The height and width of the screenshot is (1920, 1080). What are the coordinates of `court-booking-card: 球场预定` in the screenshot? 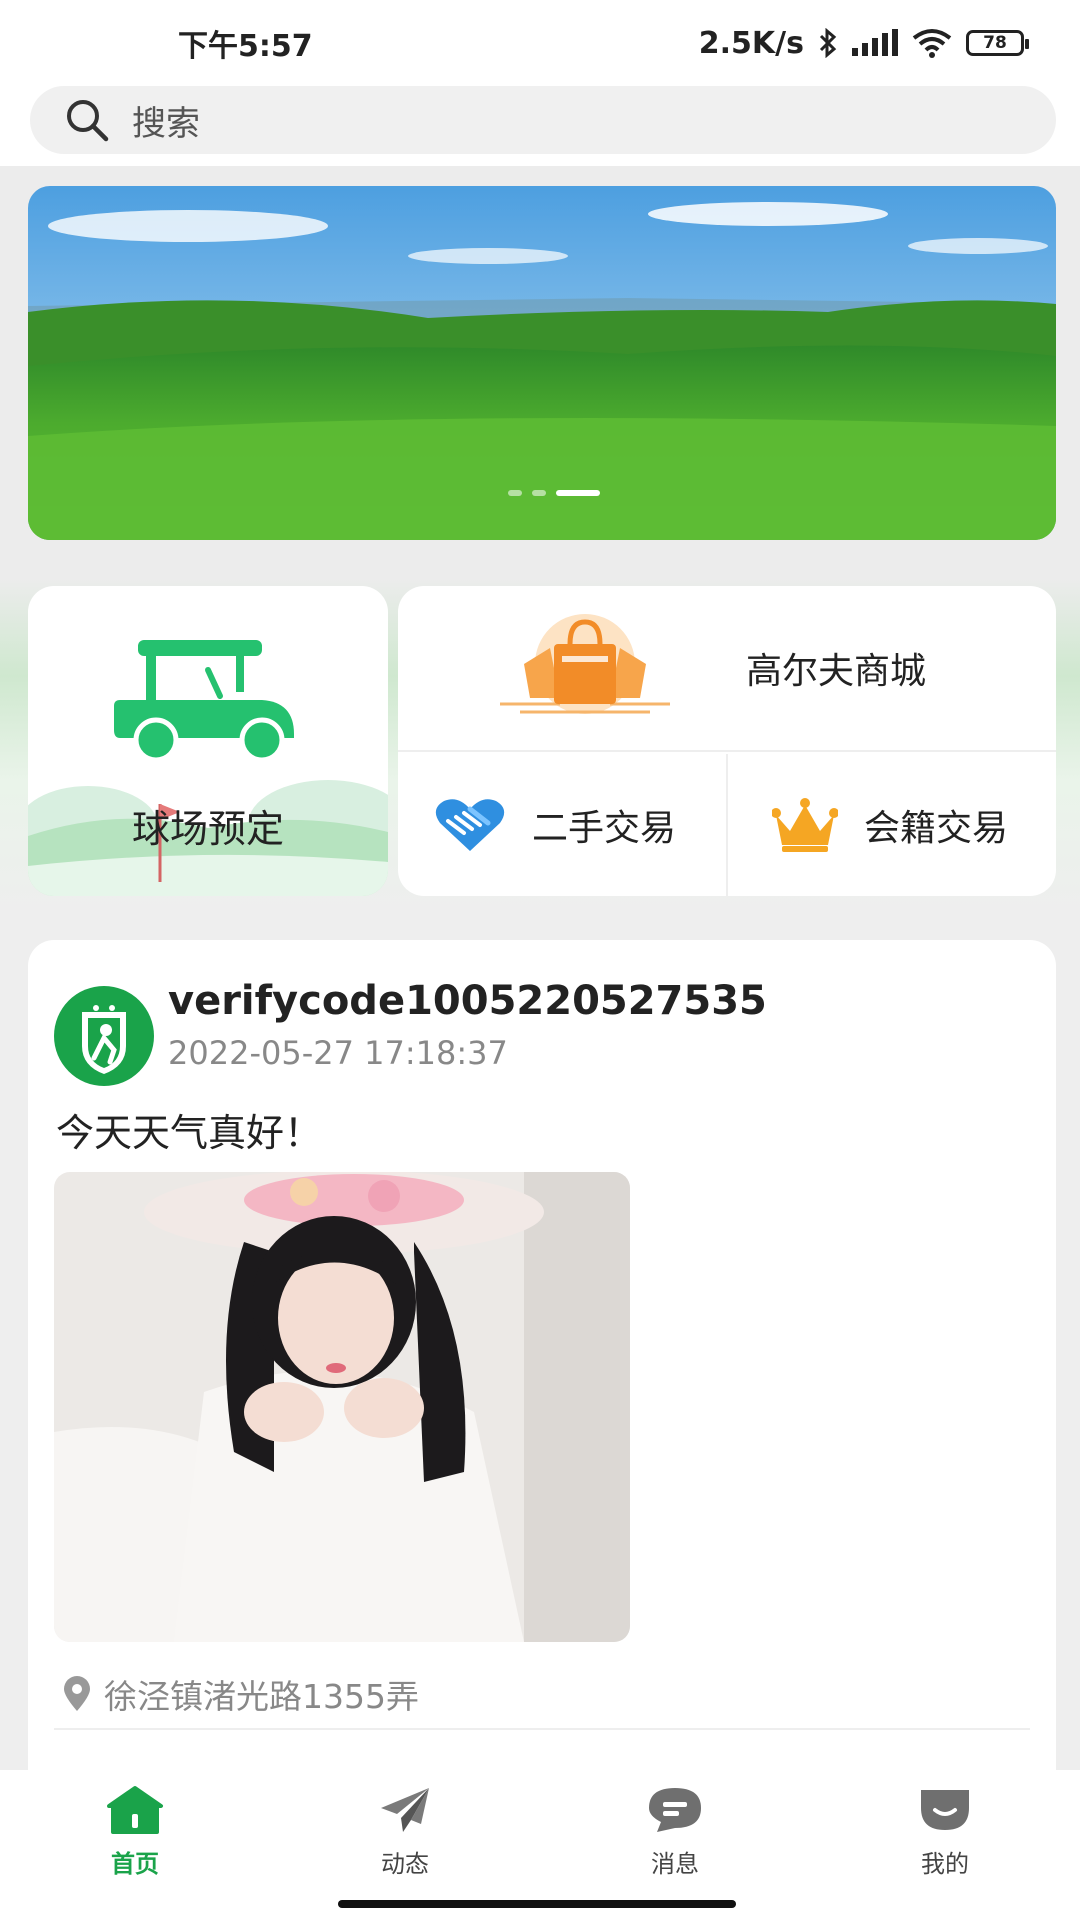 It's located at (208, 741).